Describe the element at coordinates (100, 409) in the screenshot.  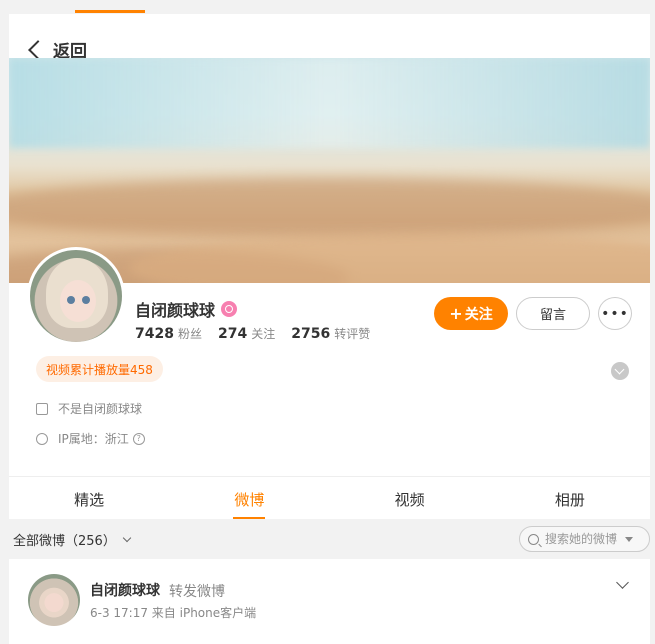
I see `bio-text: 不是自闭颜球球` at that location.